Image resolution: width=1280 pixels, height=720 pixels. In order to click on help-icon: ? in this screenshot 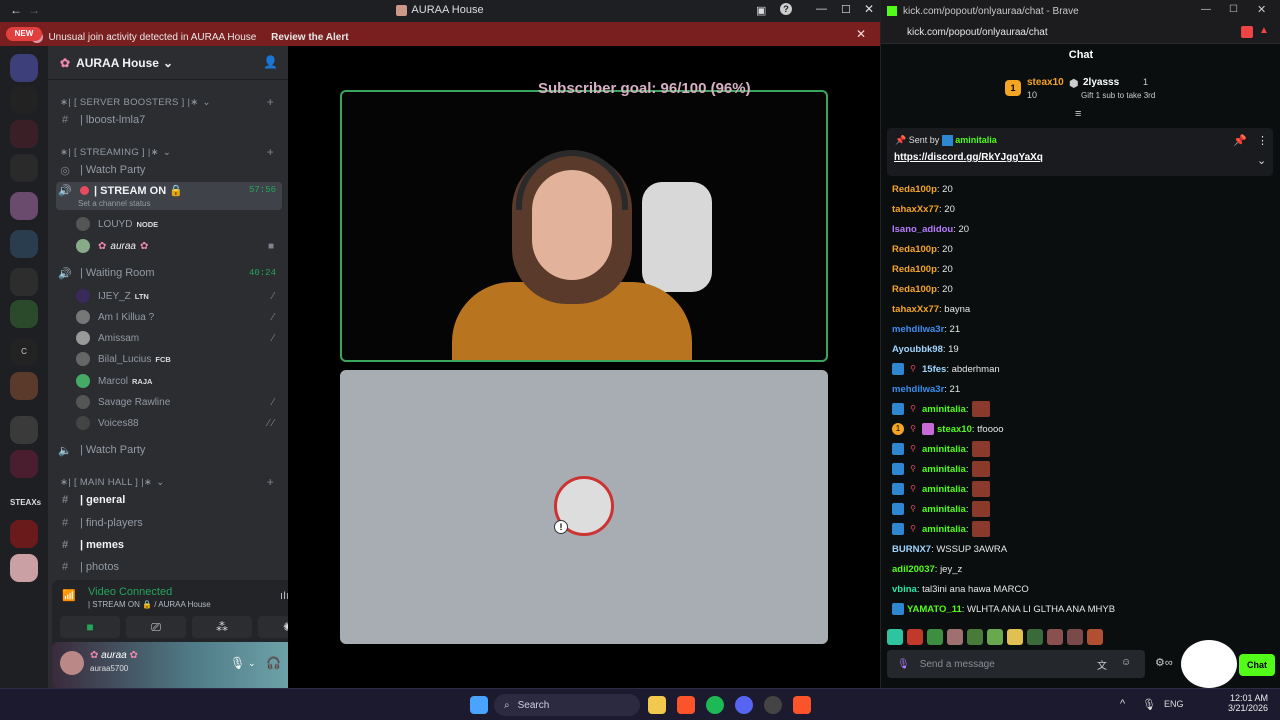, I will do `click(786, 9)`.